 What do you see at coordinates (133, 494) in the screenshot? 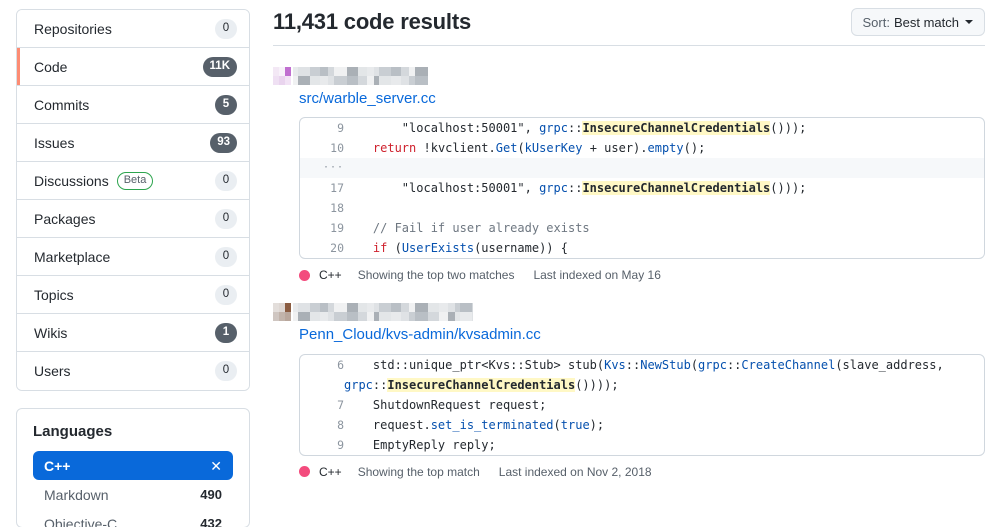
I see `language-filter-markdown: Markdown 490` at bounding box center [133, 494].